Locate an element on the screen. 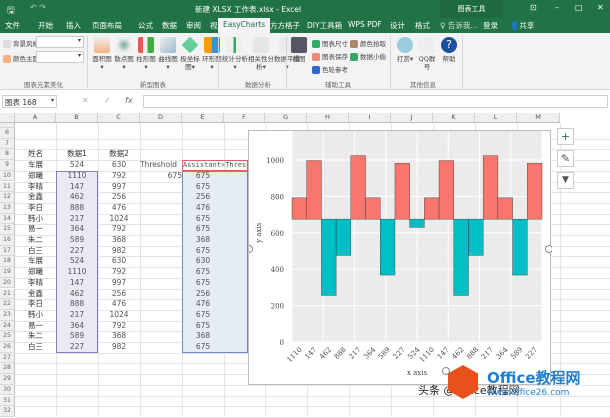 The width and height of the screenshot is (610, 418). fx-icon: fx is located at coordinates (129, 100).